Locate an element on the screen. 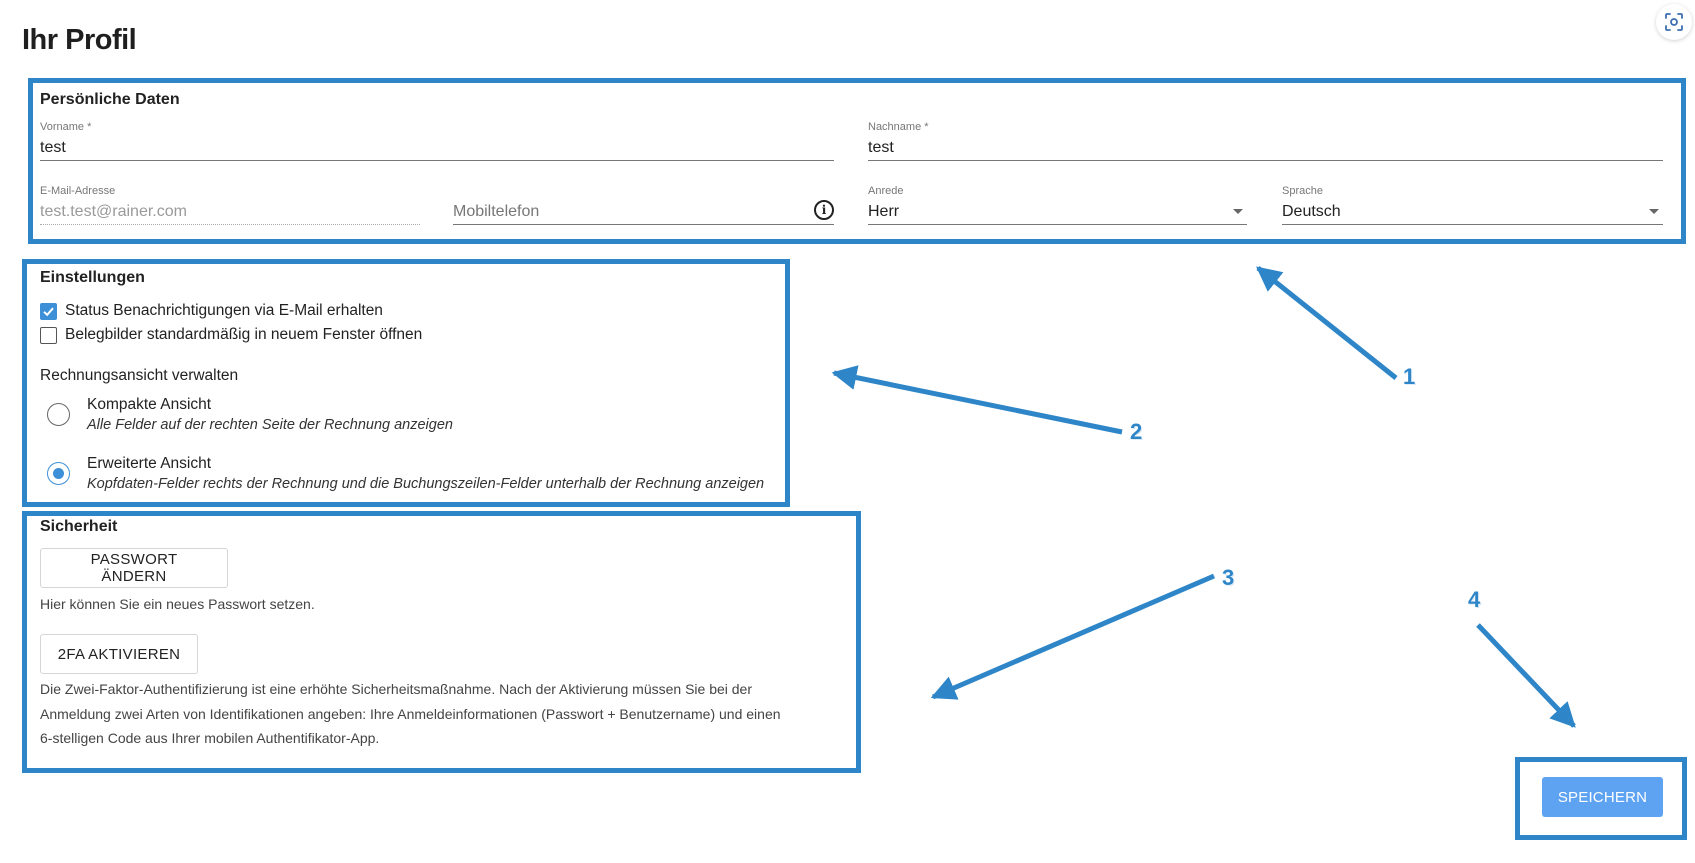 The height and width of the screenshot is (863, 1695). annotation-number-1: 1 is located at coordinates (1409, 376).